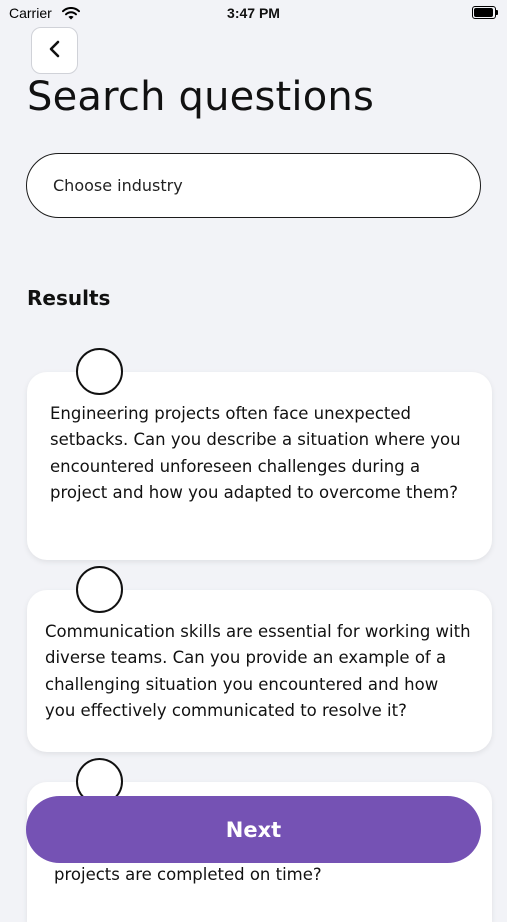 This screenshot has height=922, width=507. What do you see at coordinates (200, 97) in the screenshot?
I see `page-title: Search questions` at bounding box center [200, 97].